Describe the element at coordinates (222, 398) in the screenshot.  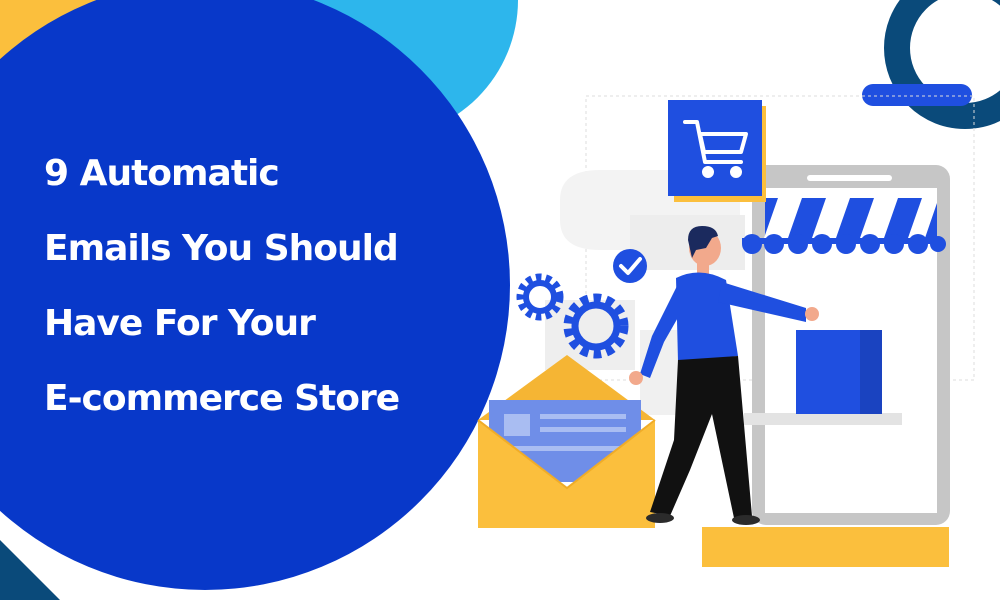
I see `headline-line-4: E-commerce Store` at that location.